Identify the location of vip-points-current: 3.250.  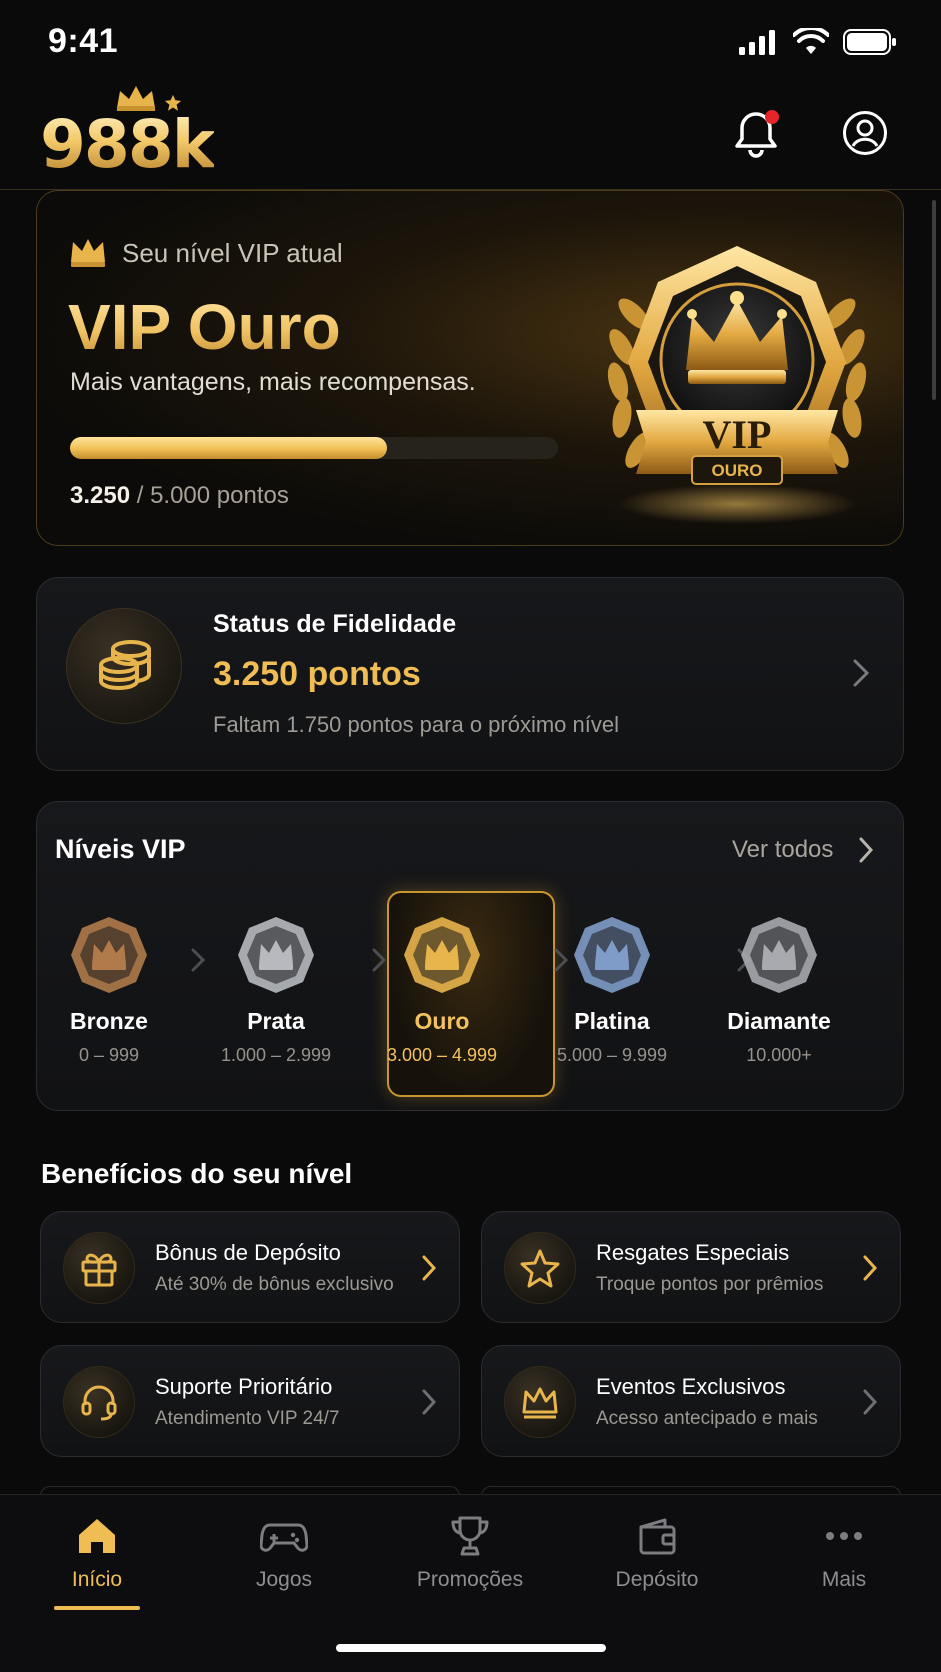
(100, 495).